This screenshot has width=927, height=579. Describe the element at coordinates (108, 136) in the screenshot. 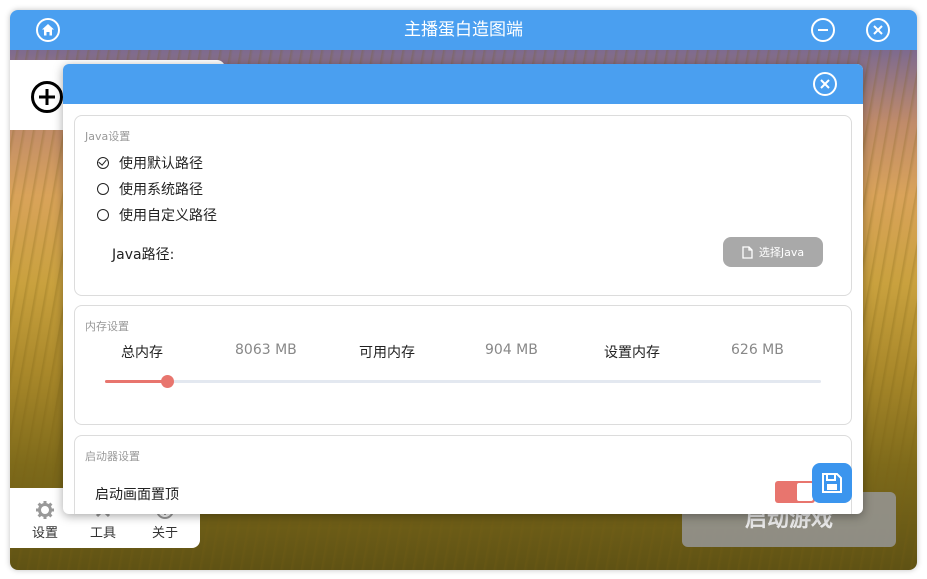

I see `java-section-title: Java设置` at that location.